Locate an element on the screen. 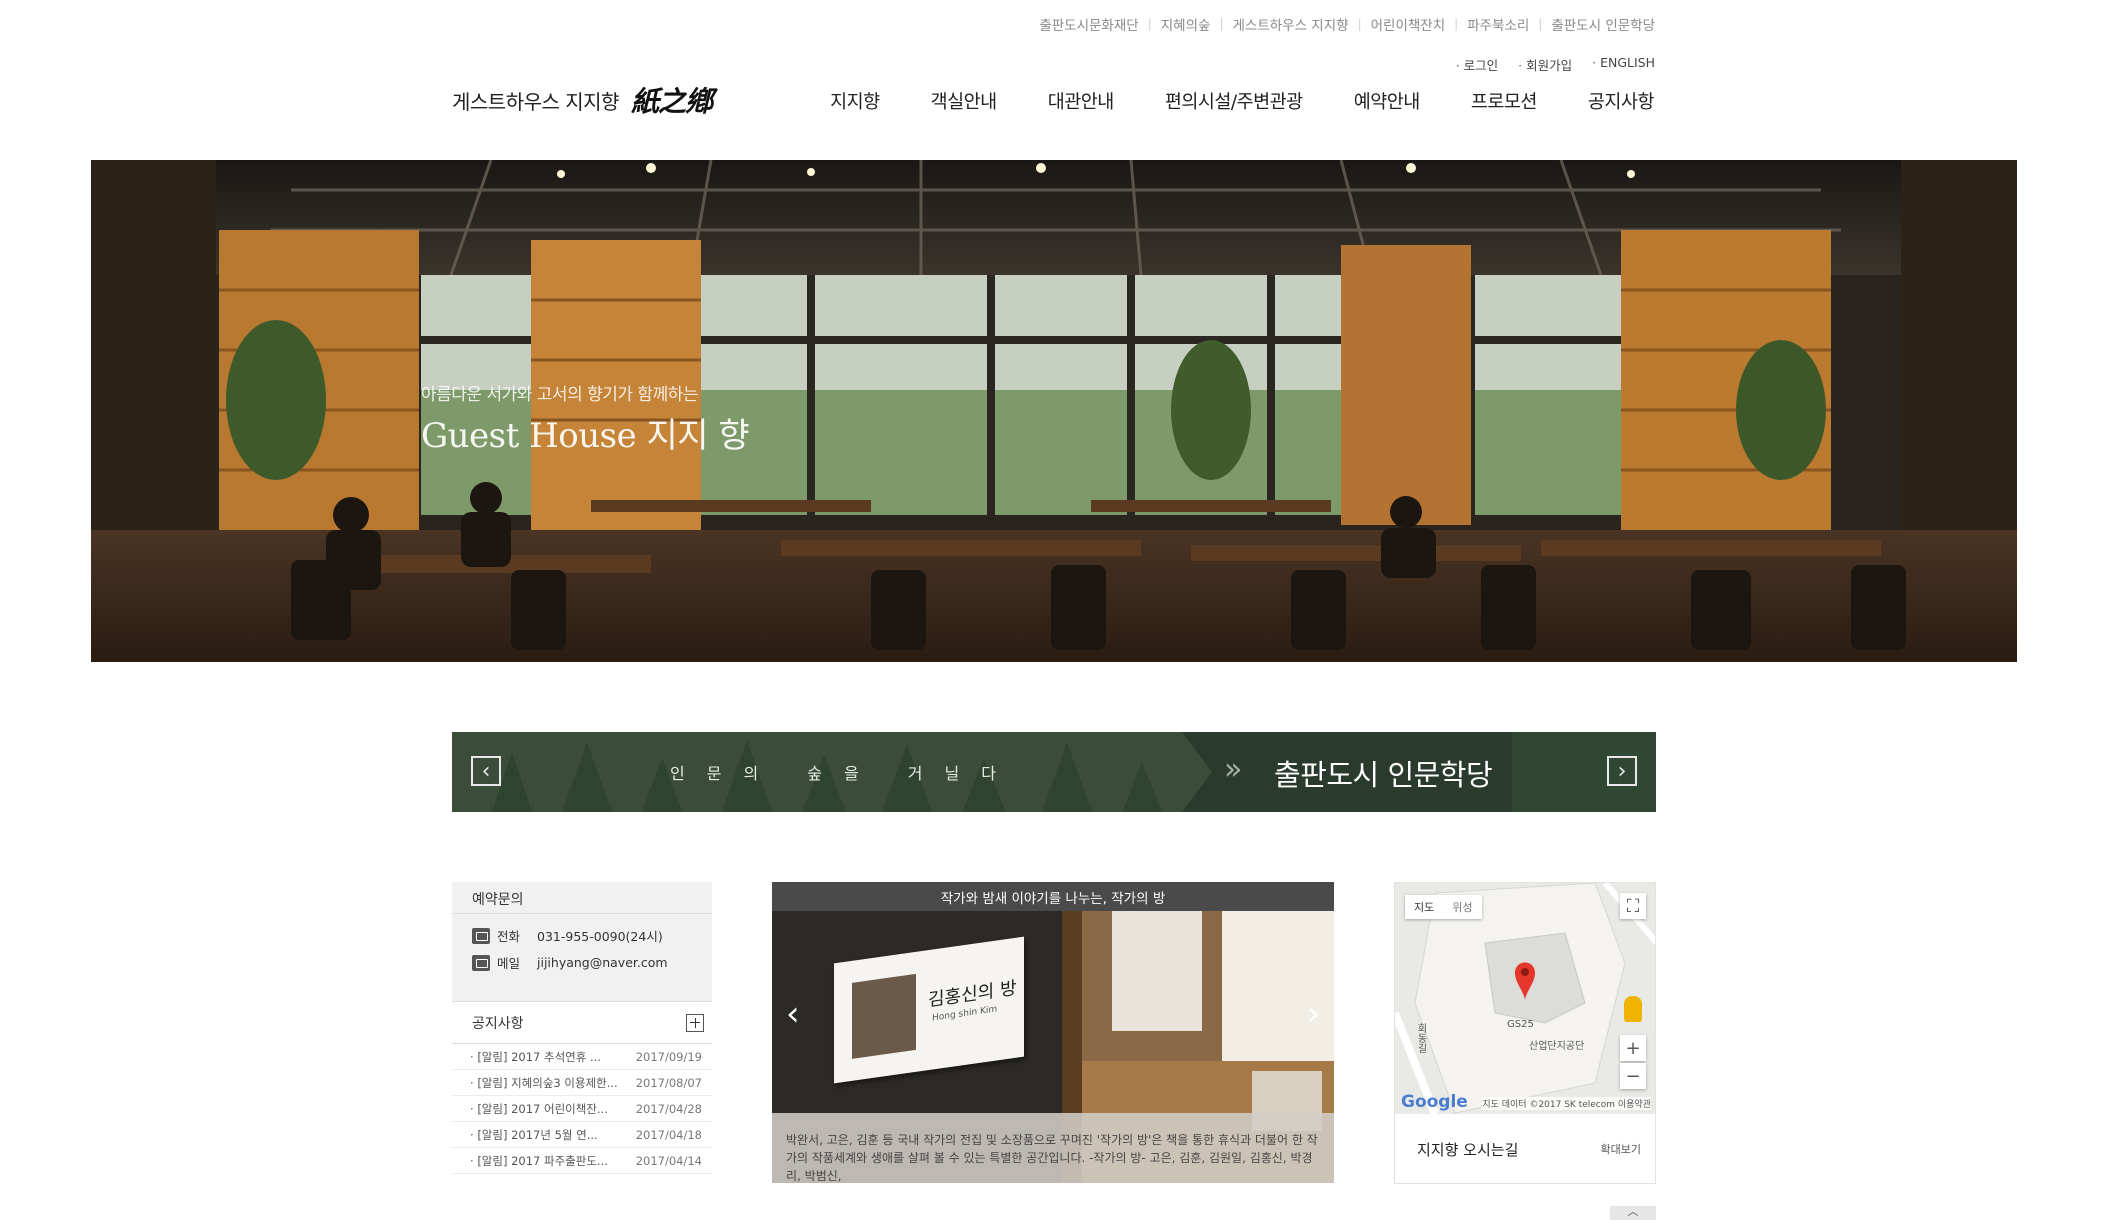  hero-subtitle: 아름다운 서가와 고서의 향기가 함께하는 is located at coordinates (560, 395).